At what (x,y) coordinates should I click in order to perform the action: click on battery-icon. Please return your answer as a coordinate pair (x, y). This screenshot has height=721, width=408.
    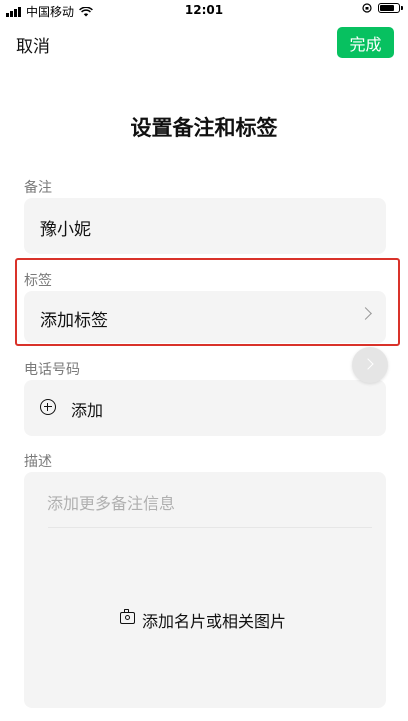
    Looking at the image, I should click on (390, 8).